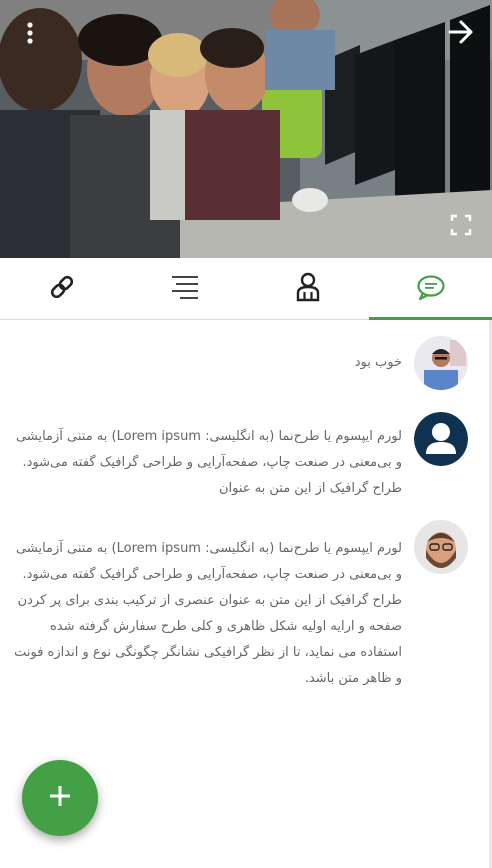  Describe the element at coordinates (30, 33) in the screenshot. I see `more-vert-icon` at that location.